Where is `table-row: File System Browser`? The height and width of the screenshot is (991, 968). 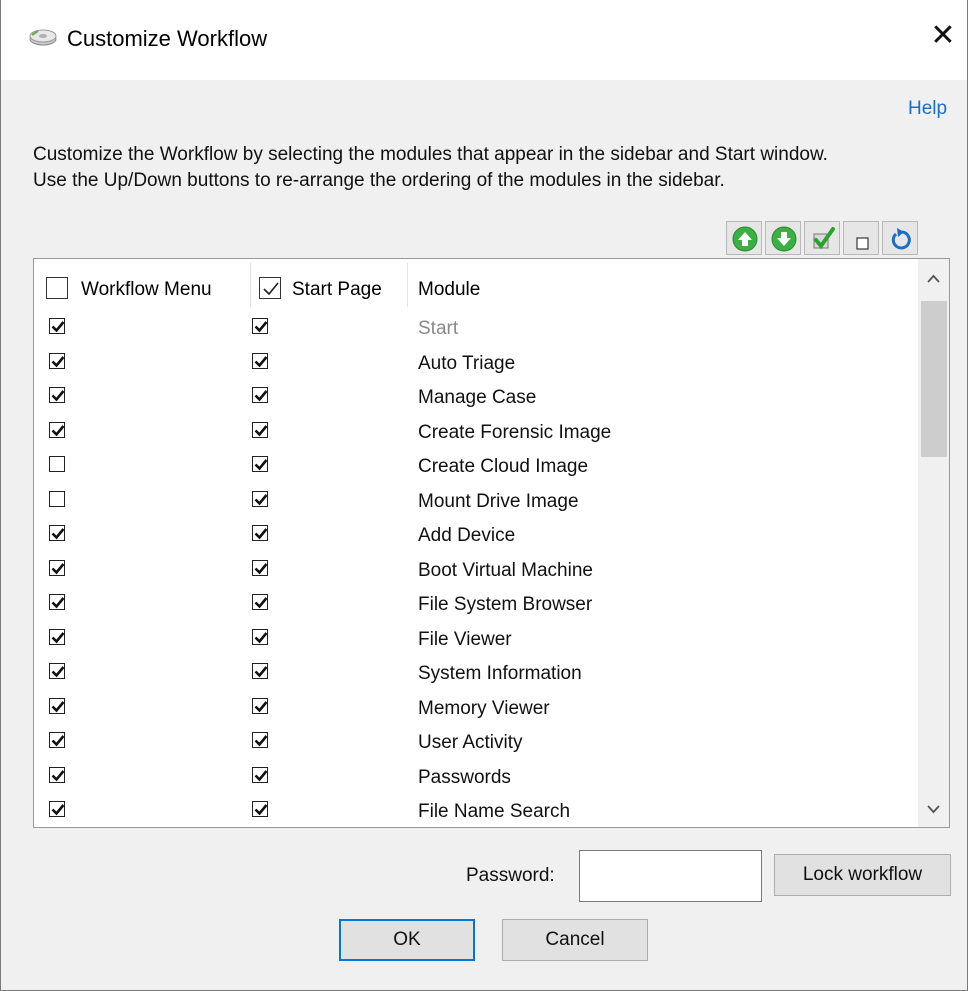
table-row: File System Browser is located at coordinates (476, 606).